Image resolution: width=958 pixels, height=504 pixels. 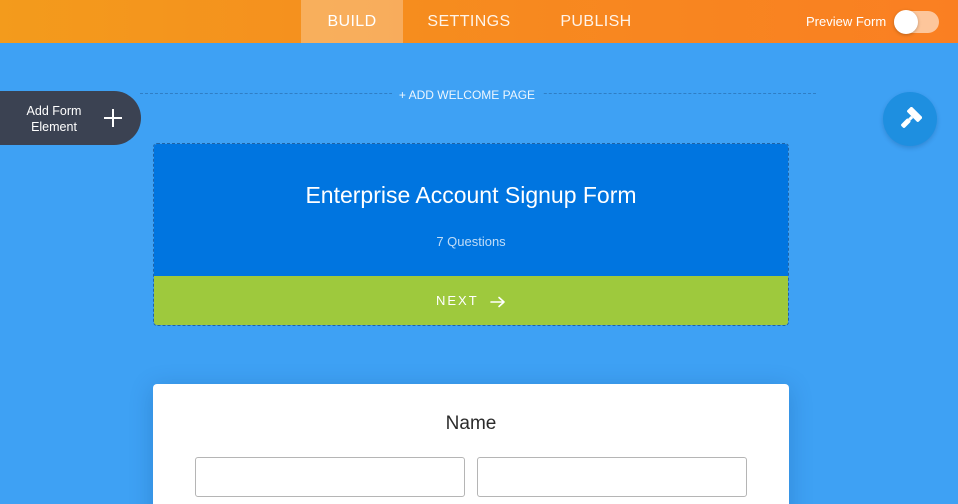 I want to click on form-designer-button, so click(x=910, y=119).